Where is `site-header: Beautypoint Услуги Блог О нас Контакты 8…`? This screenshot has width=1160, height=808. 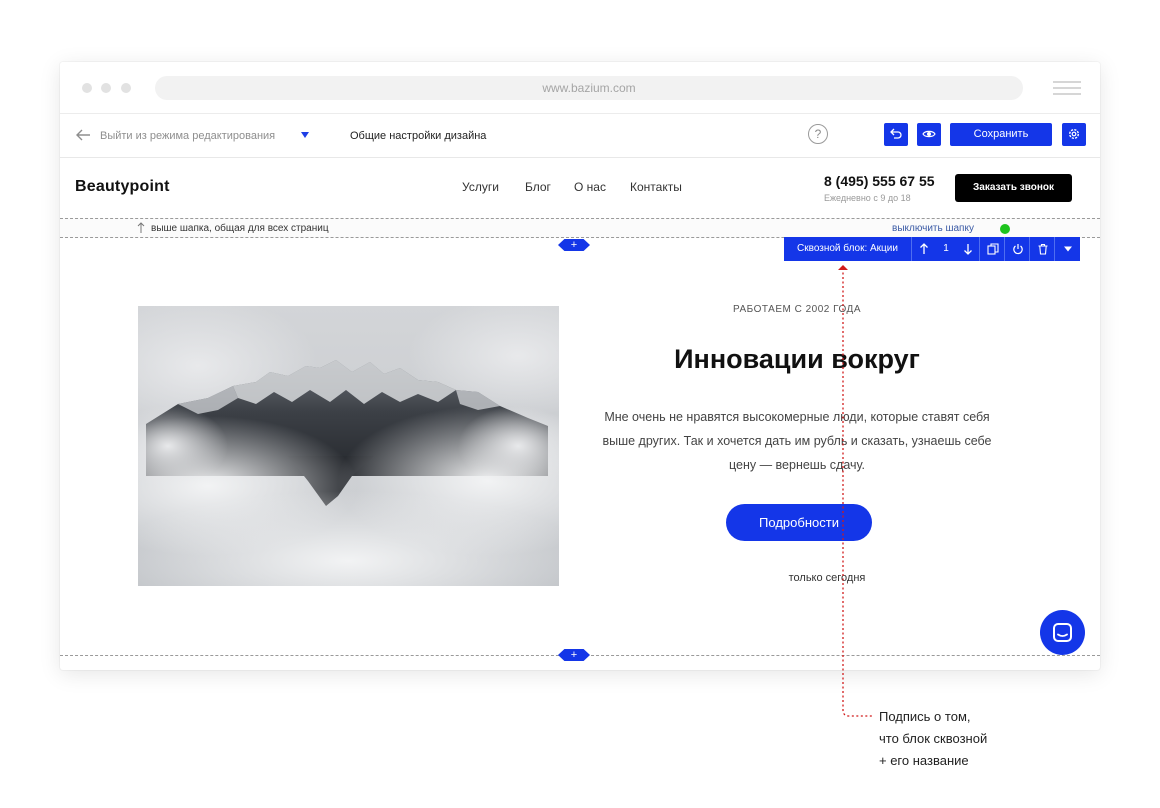
site-header: Beautypoint Услуги Блог О нас Контакты 8… is located at coordinates (580, 188).